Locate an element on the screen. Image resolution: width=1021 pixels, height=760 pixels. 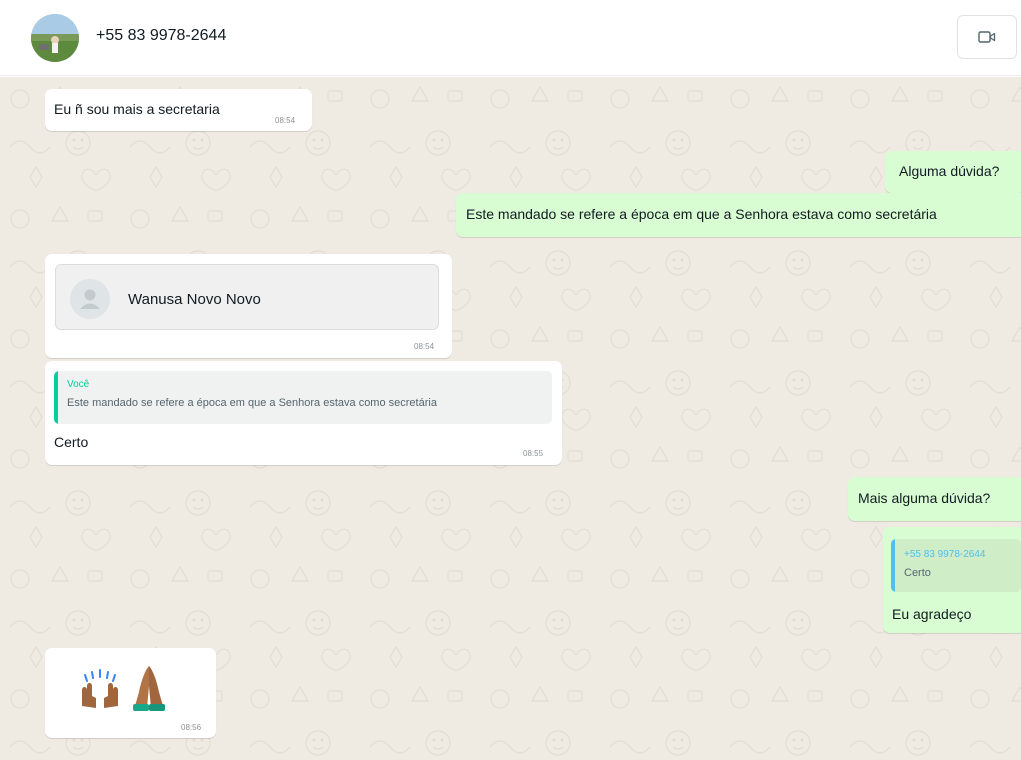
message-outgoing: Mais alguma dúvida? is located at coordinates (934, 499).